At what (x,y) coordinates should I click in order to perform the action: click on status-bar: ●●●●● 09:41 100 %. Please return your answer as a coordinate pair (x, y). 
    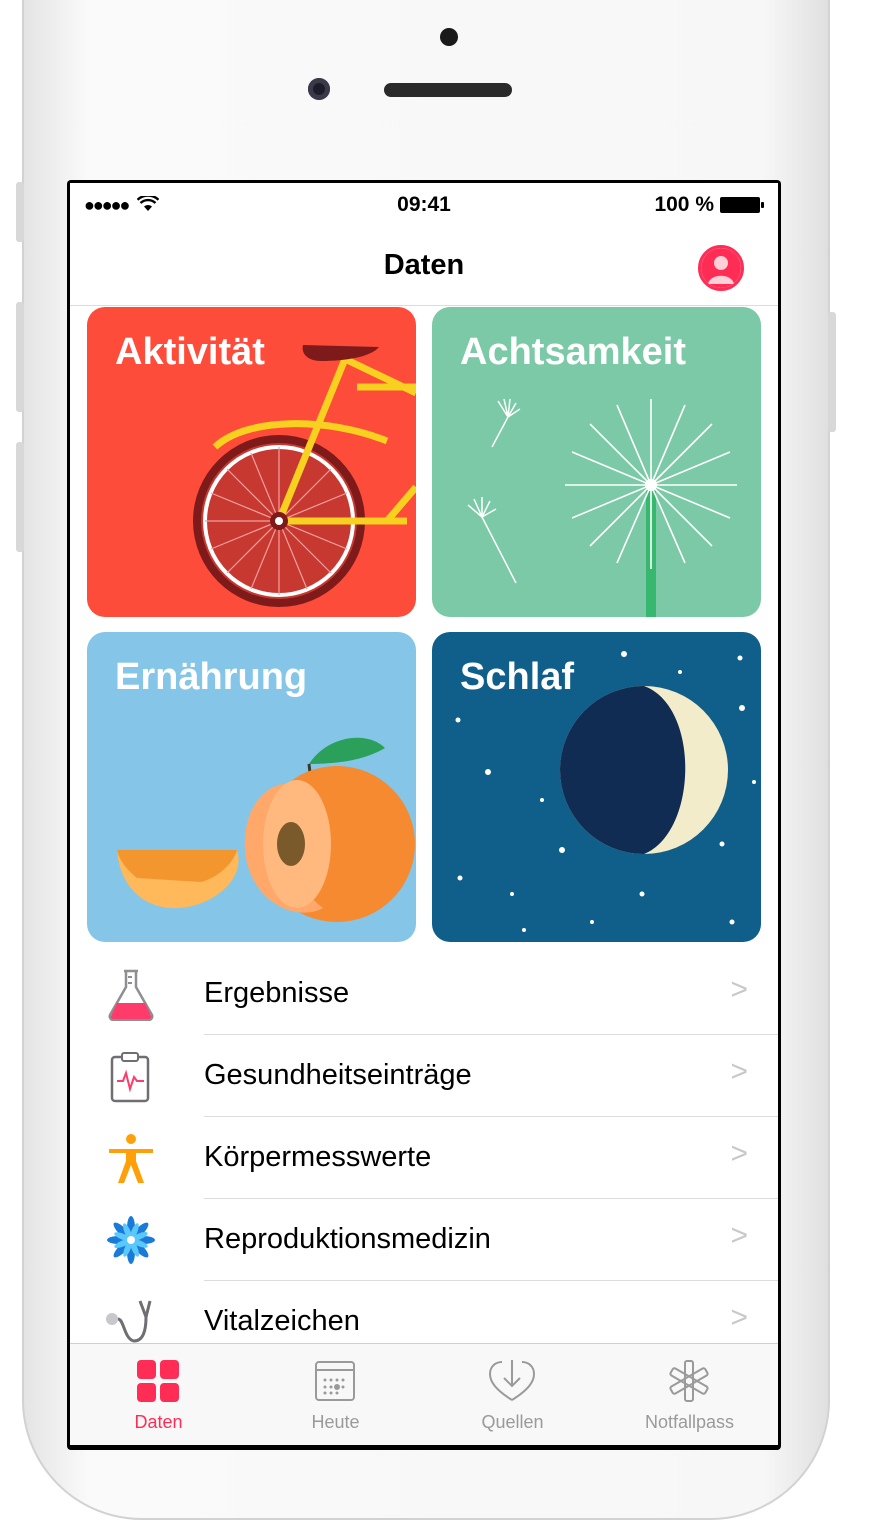
    Looking at the image, I should click on (424, 205).